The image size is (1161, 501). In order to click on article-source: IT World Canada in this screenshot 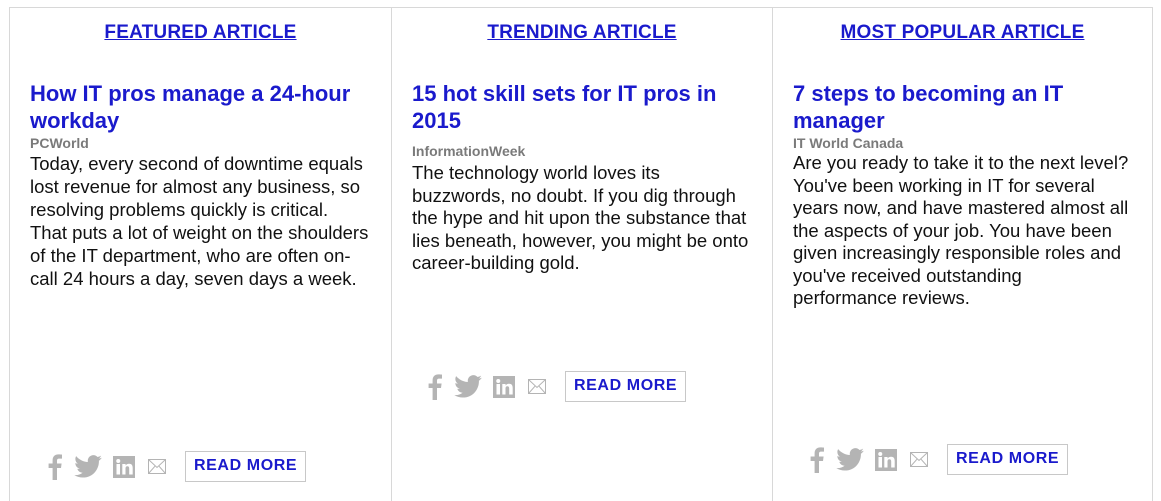, I will do `click(848, 143)`.